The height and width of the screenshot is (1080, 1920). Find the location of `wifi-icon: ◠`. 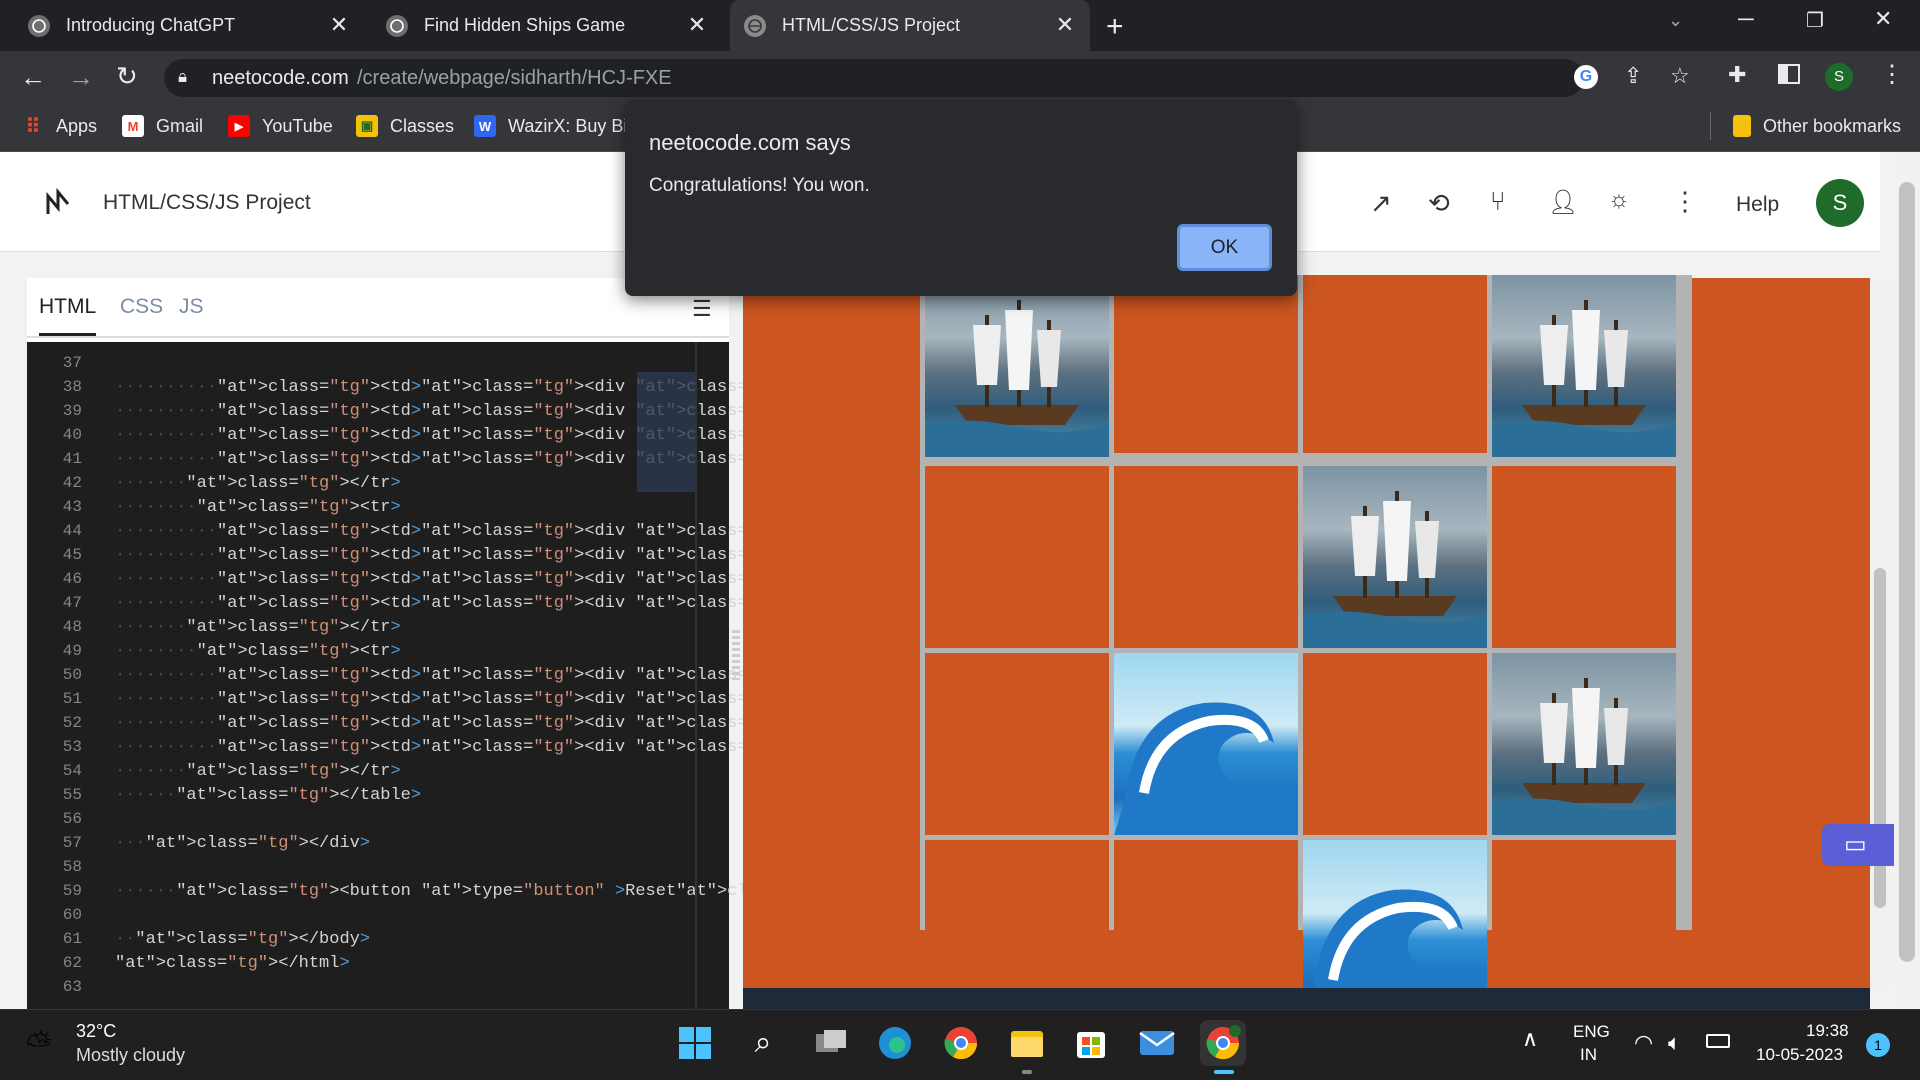

wifi-icon: ◠ is located at coordinates (1643, 1043).